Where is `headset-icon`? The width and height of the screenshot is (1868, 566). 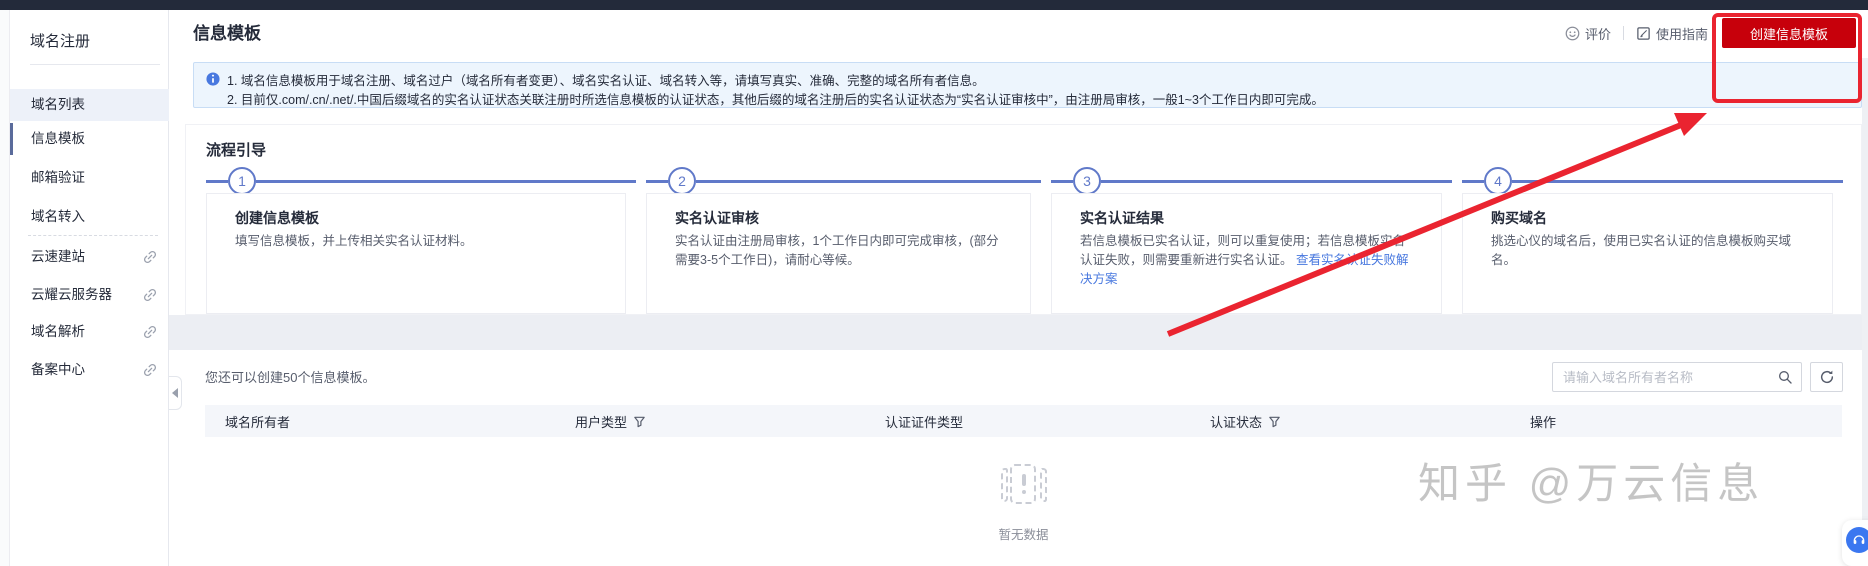 headset-icon is located at coordinates (1859, 539).